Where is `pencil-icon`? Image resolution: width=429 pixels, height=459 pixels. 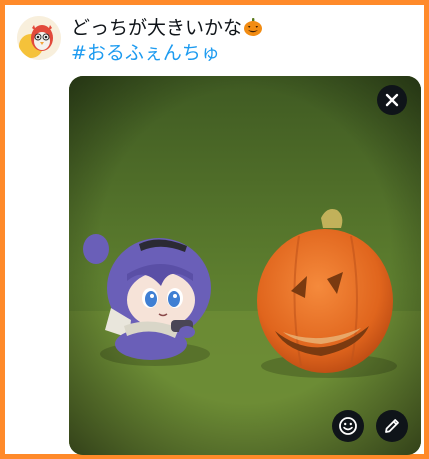 pencil-icon is located at coordinates (392, 426).